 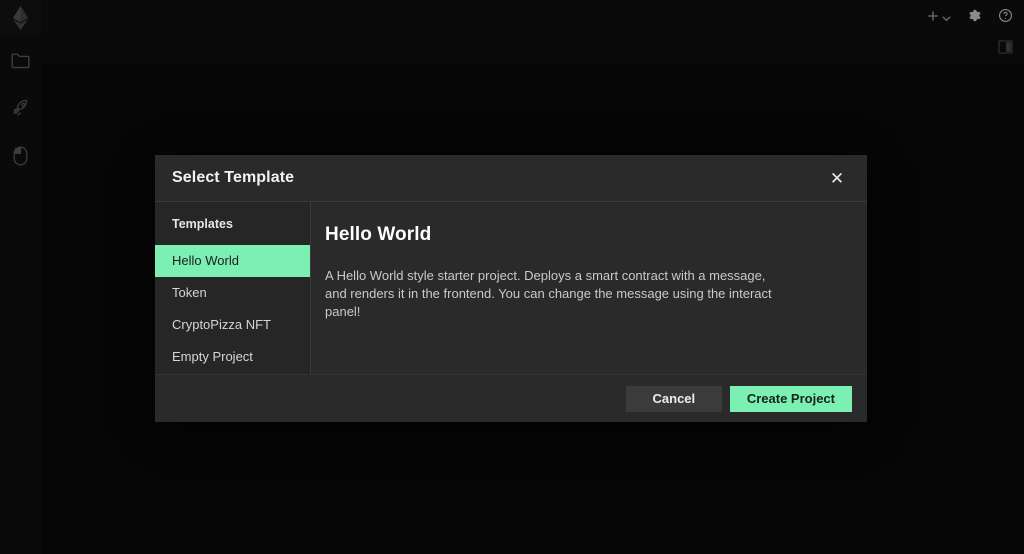 What do you see at coordinates (221, 324) in the screenshot?
I see `template-item-label: CryptoPizza NFT` at bounding box center [221, 324].